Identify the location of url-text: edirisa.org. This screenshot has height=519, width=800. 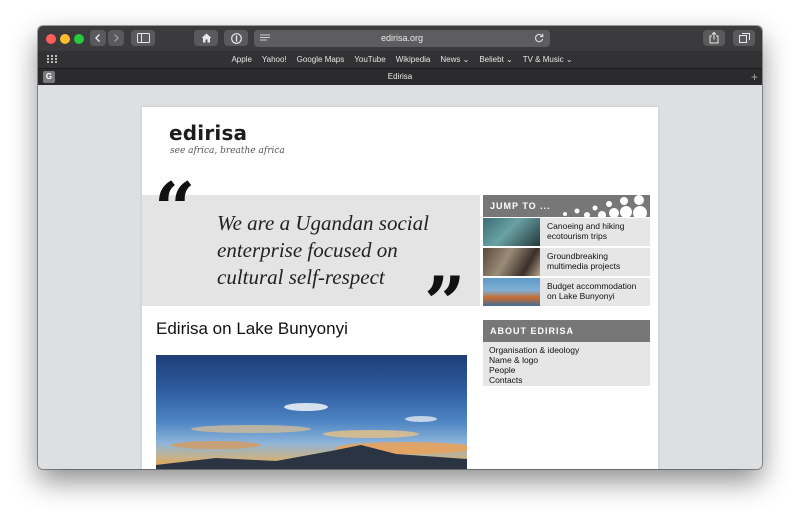
(402, 38).